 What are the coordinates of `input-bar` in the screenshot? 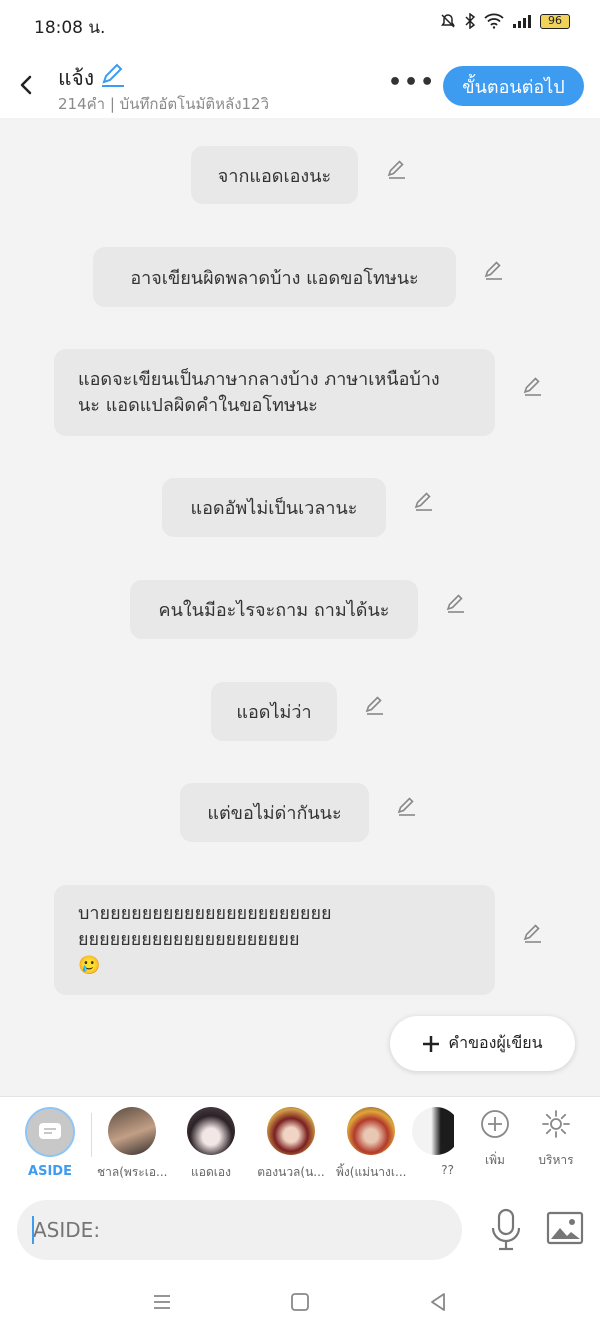 It's located at (300, 1231).